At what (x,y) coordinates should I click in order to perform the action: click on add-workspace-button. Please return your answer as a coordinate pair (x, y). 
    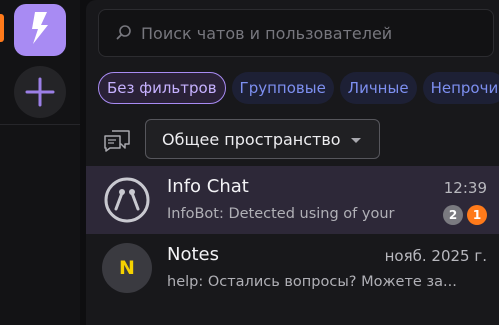
    Looking at the image, I should click on (40, 92).